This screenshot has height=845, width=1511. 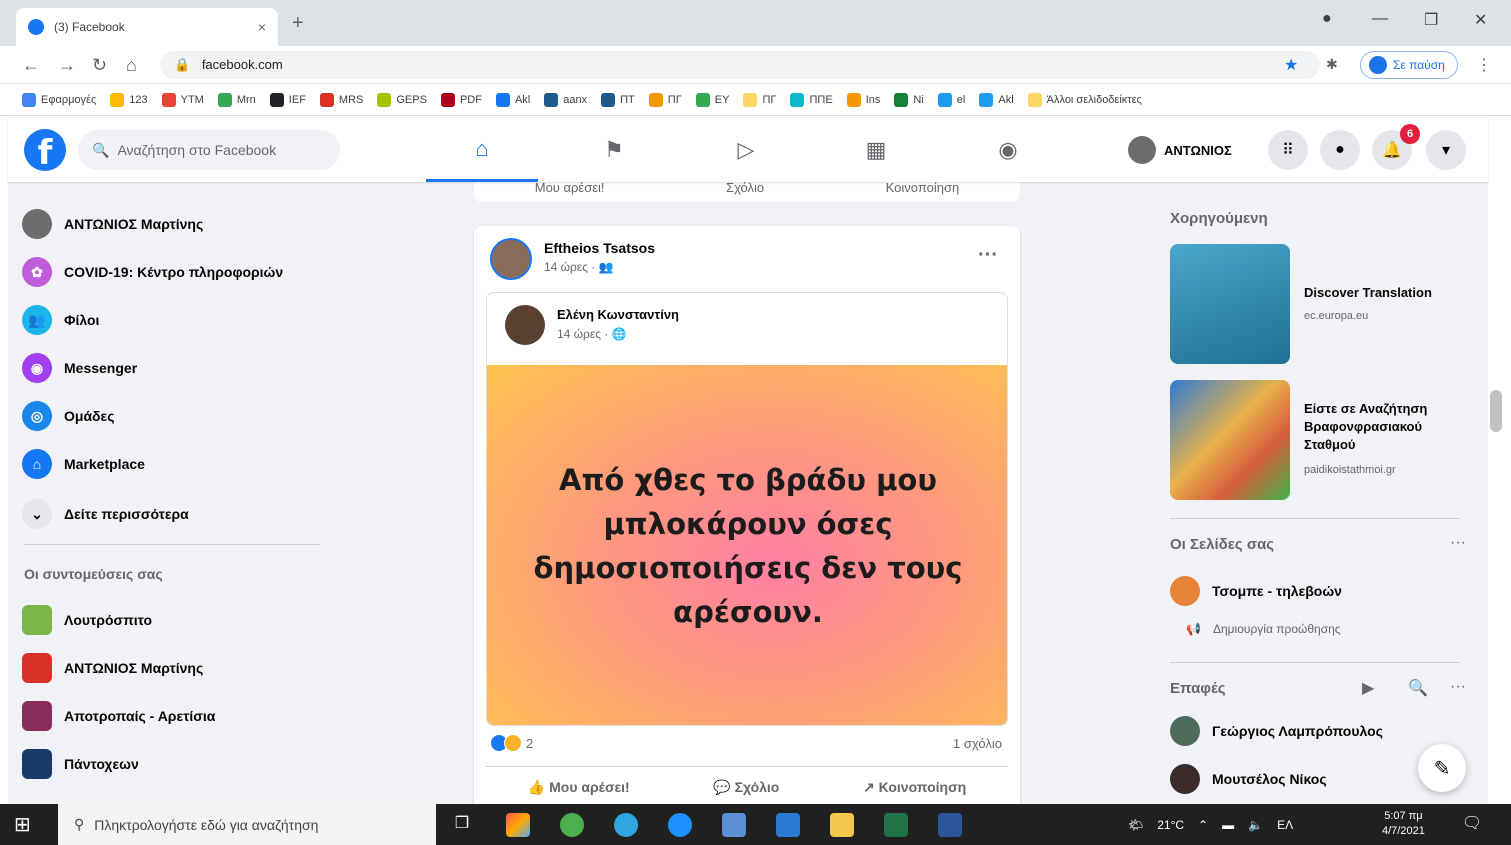 What do you see at coordinates (811, 99) in the screenshot?
I see `bookmark-item: ΠΠΕ` at bounding box center [811, 99].